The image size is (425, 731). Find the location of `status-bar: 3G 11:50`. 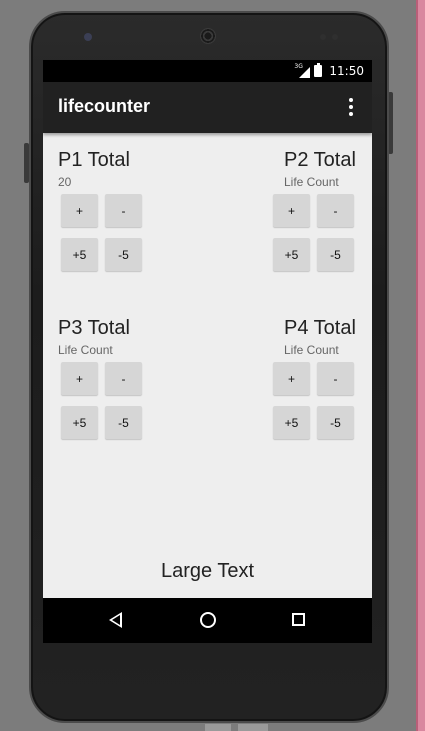

status-bar: 3G 11:50 is located at coordinates (207, 71).